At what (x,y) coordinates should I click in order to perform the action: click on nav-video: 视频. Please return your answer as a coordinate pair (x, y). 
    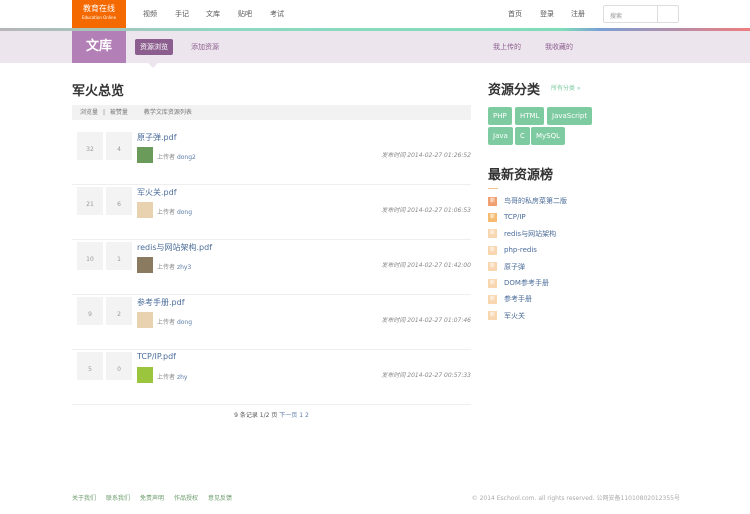
    Looking at the image, I should click on (150, 14).